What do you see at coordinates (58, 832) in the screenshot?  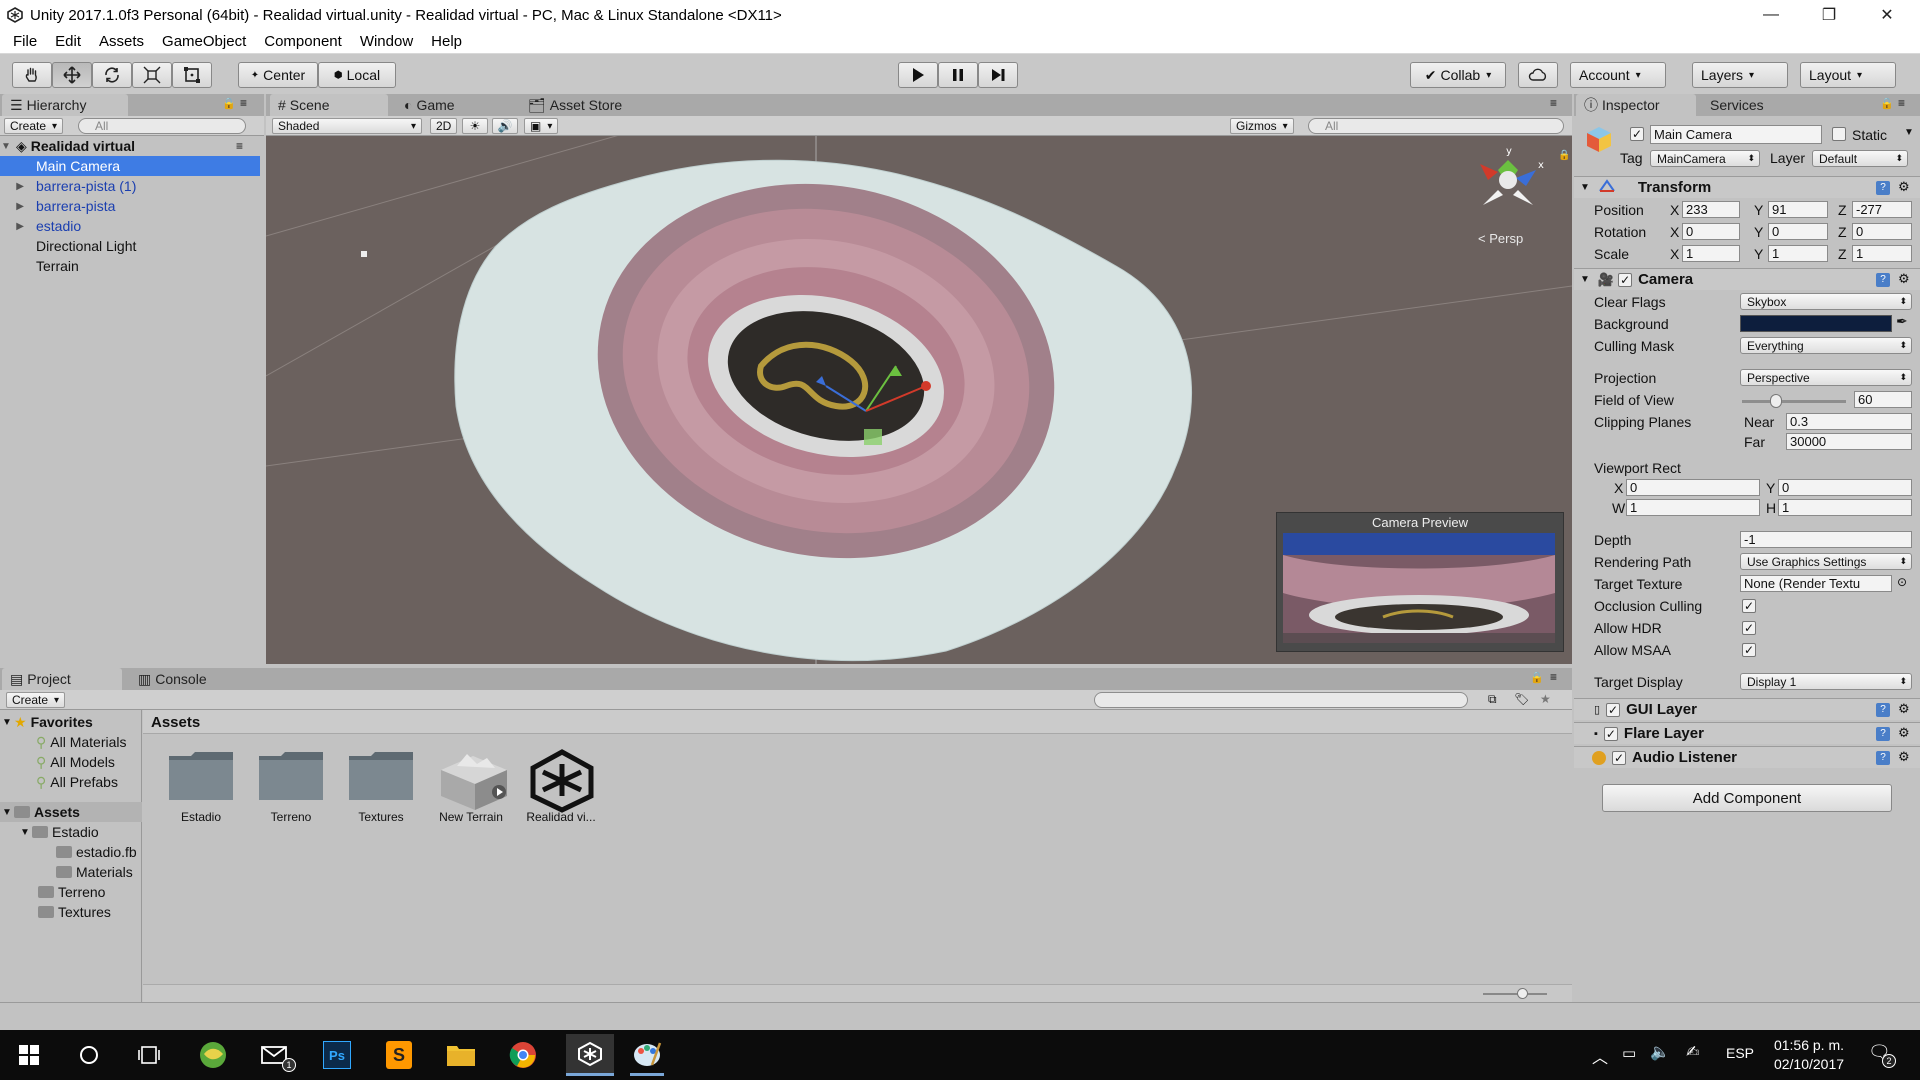 I see `tree-folder-estadio: ▼ Estadio` at bounding box center [58, 832].